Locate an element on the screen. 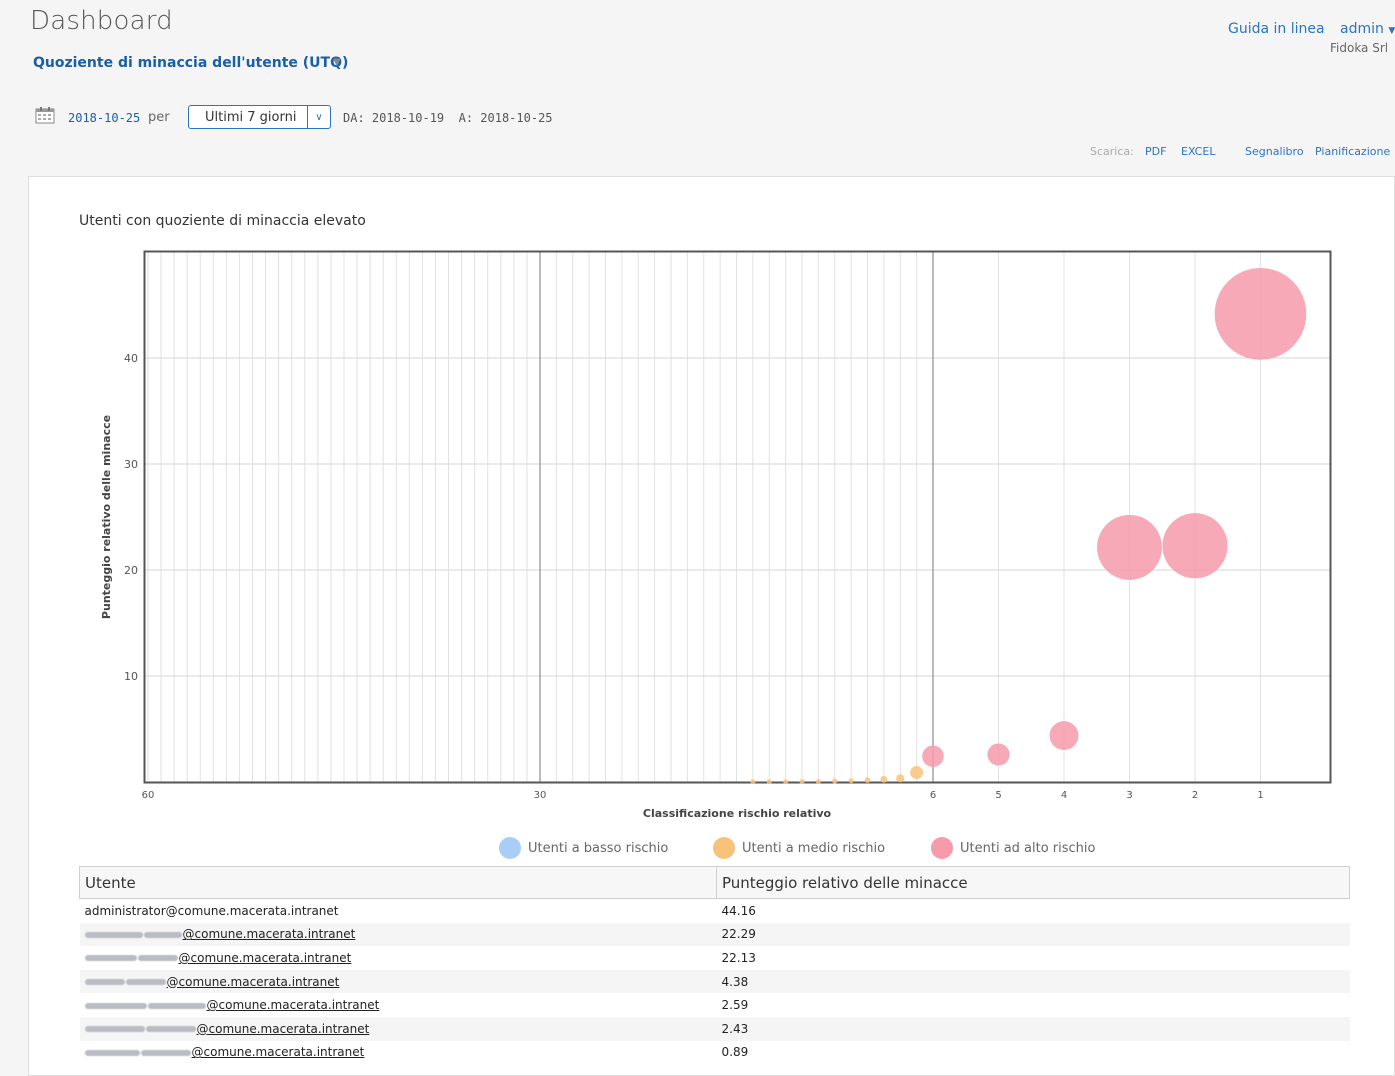  table-row: @comune.macerata.intranet 4.38 is located at coordinates (714, 981).